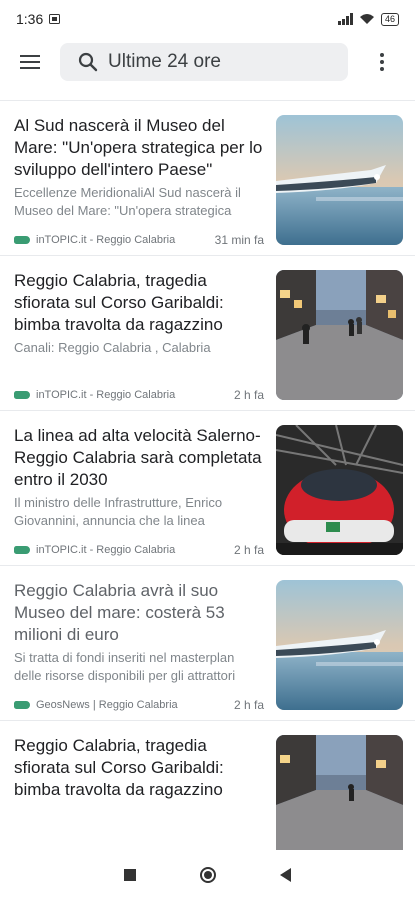  I want to click on app-bar: Ultime 24 ore, so click(207, 62).